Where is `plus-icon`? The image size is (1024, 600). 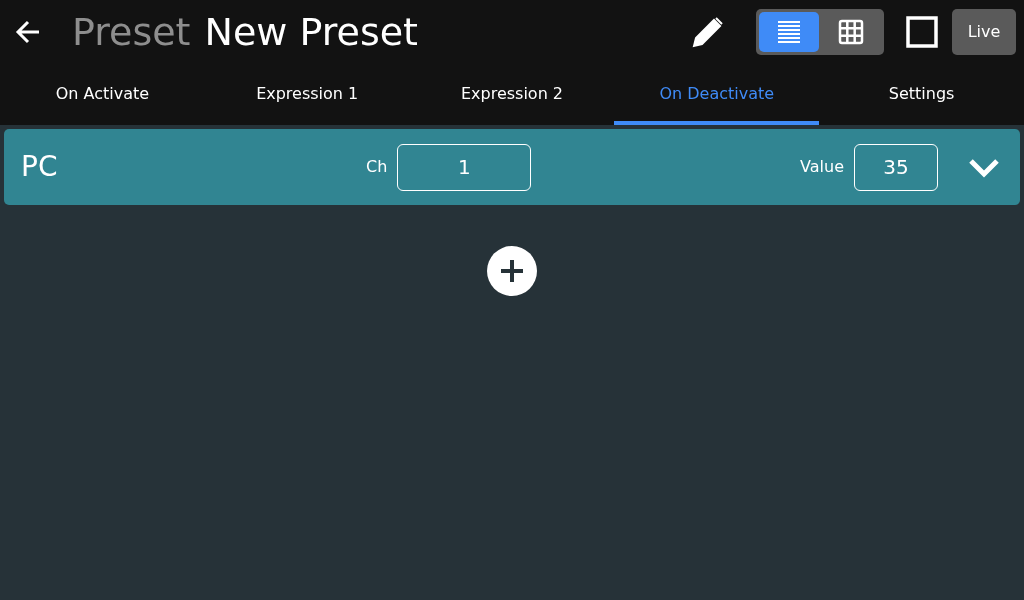
plus-icon is located at coordinates (512, 271).